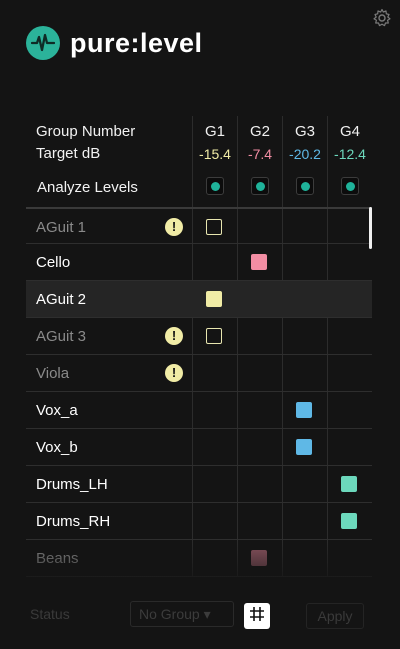  I want to click on target-db-label: Target dB, so click(68, 153).